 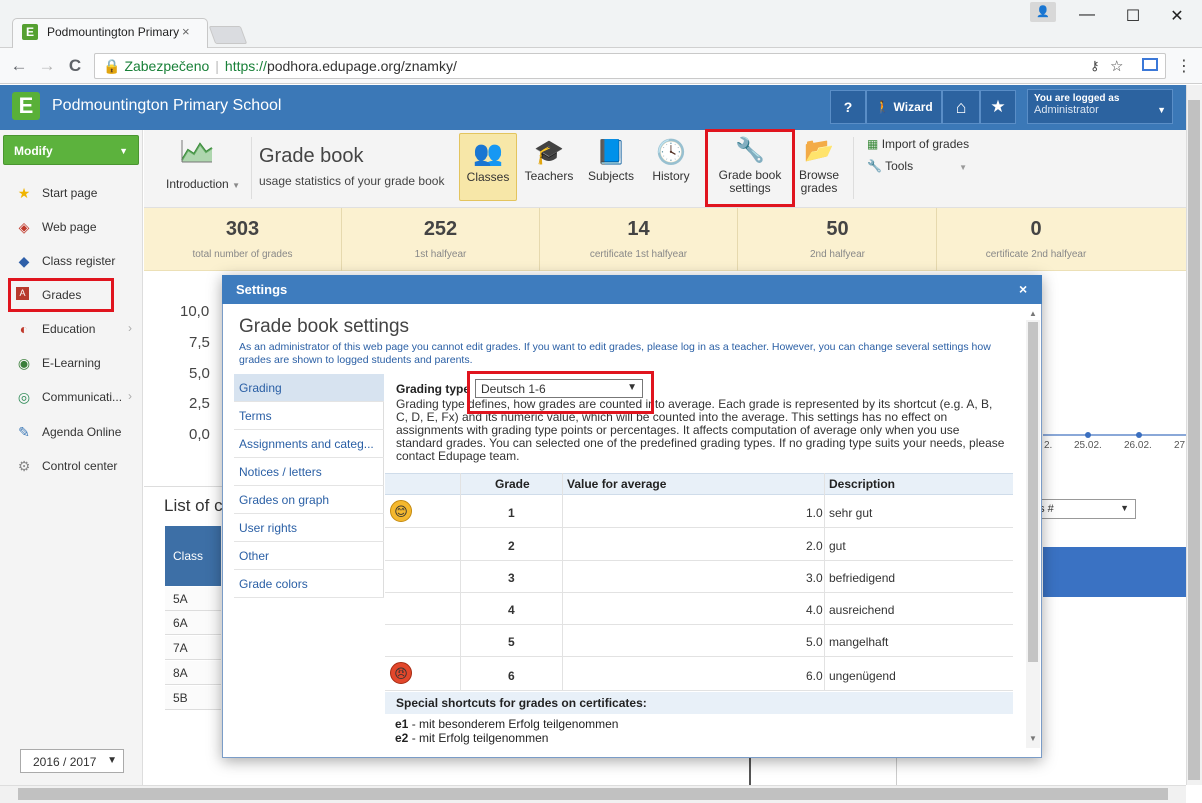 I want to click on dialog-scrollbar-thumb, so click(x=1033, y=492).